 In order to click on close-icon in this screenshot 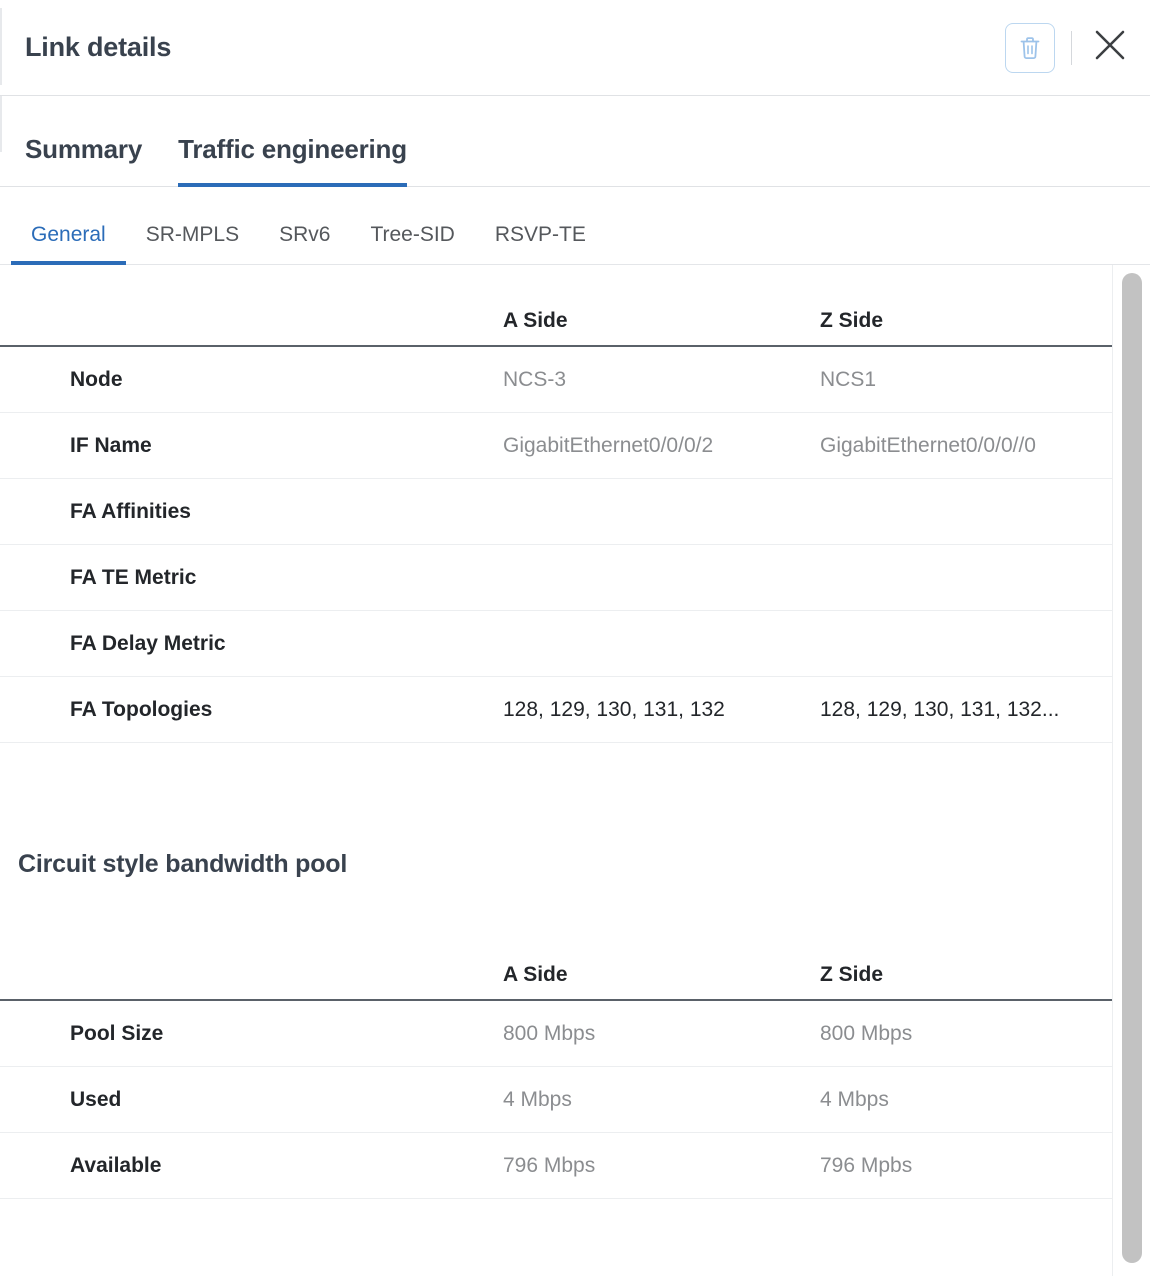, I will do `click(1110, 47)`.